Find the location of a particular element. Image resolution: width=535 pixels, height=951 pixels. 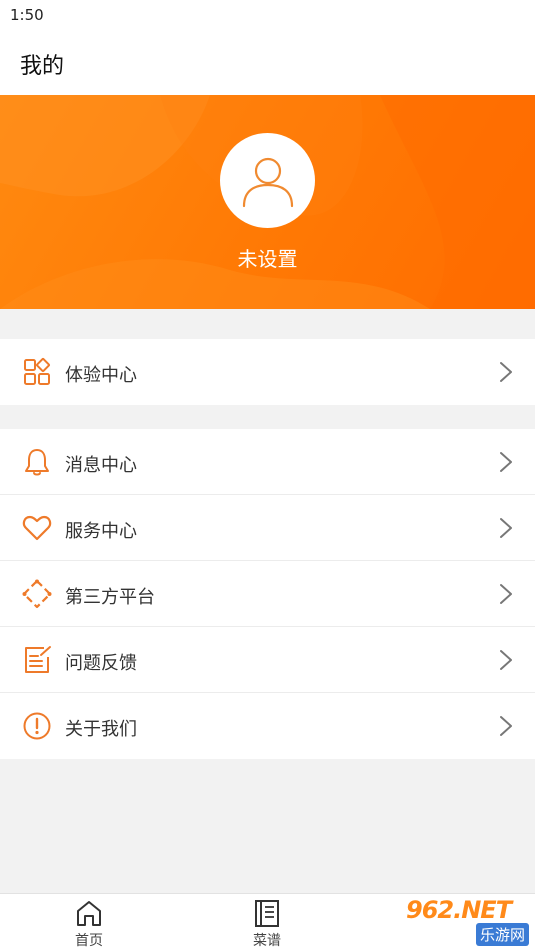

dotted-diamond-icon is located at coordinates (37, 594).